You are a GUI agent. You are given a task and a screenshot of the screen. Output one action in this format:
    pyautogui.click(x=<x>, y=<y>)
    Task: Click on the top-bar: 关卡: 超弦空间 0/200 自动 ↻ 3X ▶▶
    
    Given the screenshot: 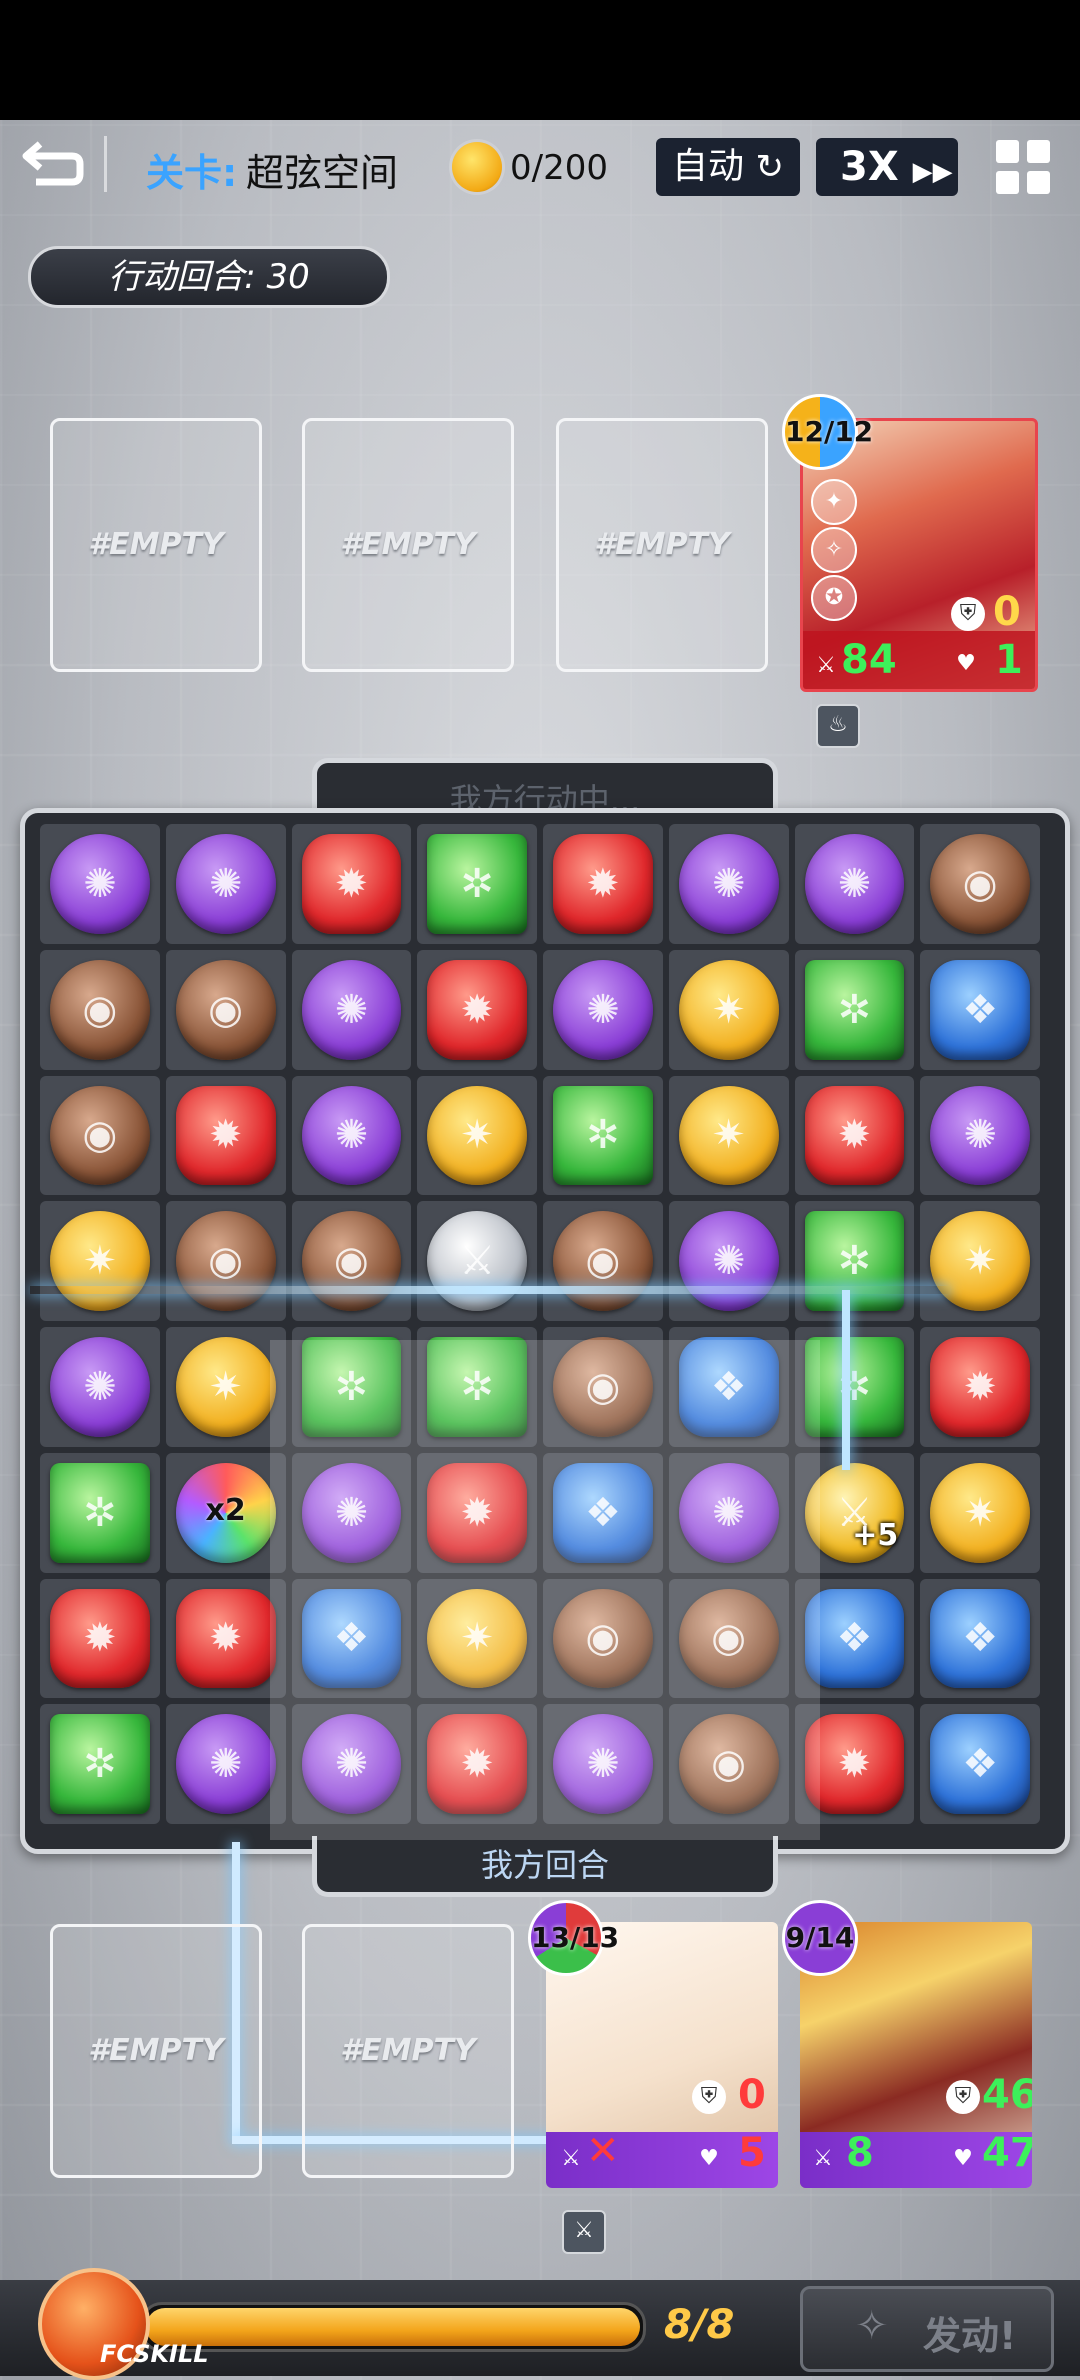 What is the action you would take?
    pyautogui.click(x=540, y=166)
    